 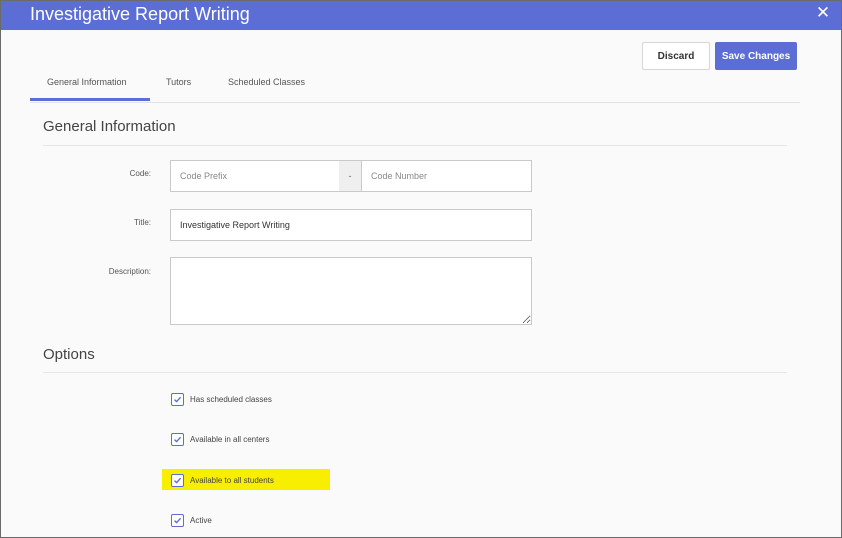 I want to click on modal-titlebar: Investigative Report Writing ✕, so click(x=421, y=15).